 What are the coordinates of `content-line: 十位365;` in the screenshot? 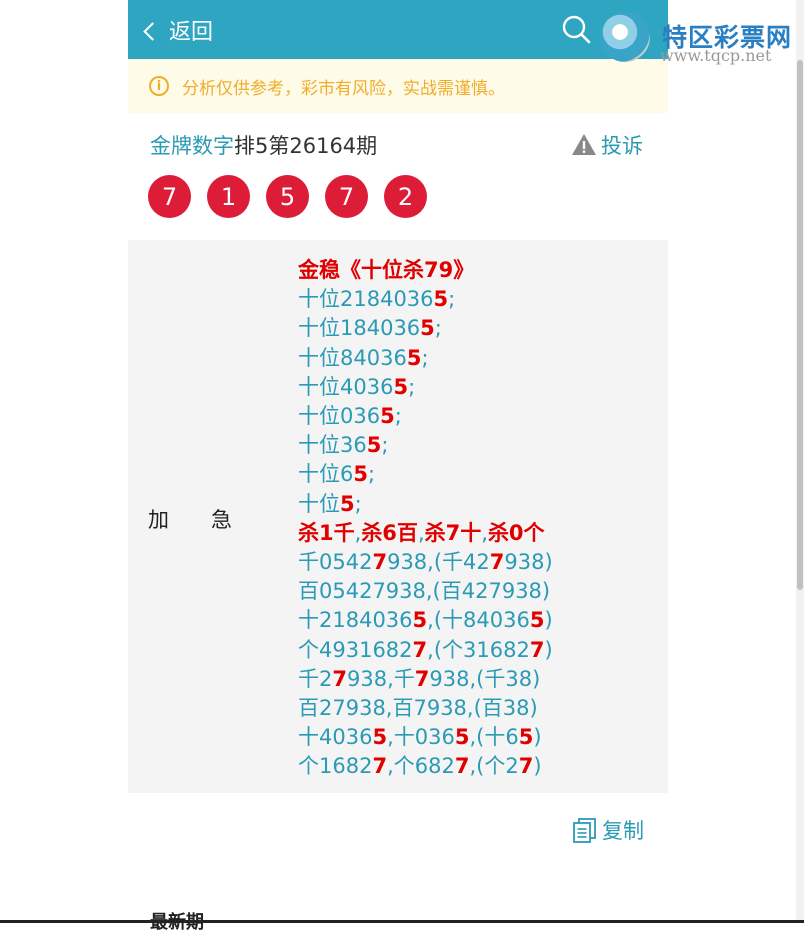 It's located at (425, 445).